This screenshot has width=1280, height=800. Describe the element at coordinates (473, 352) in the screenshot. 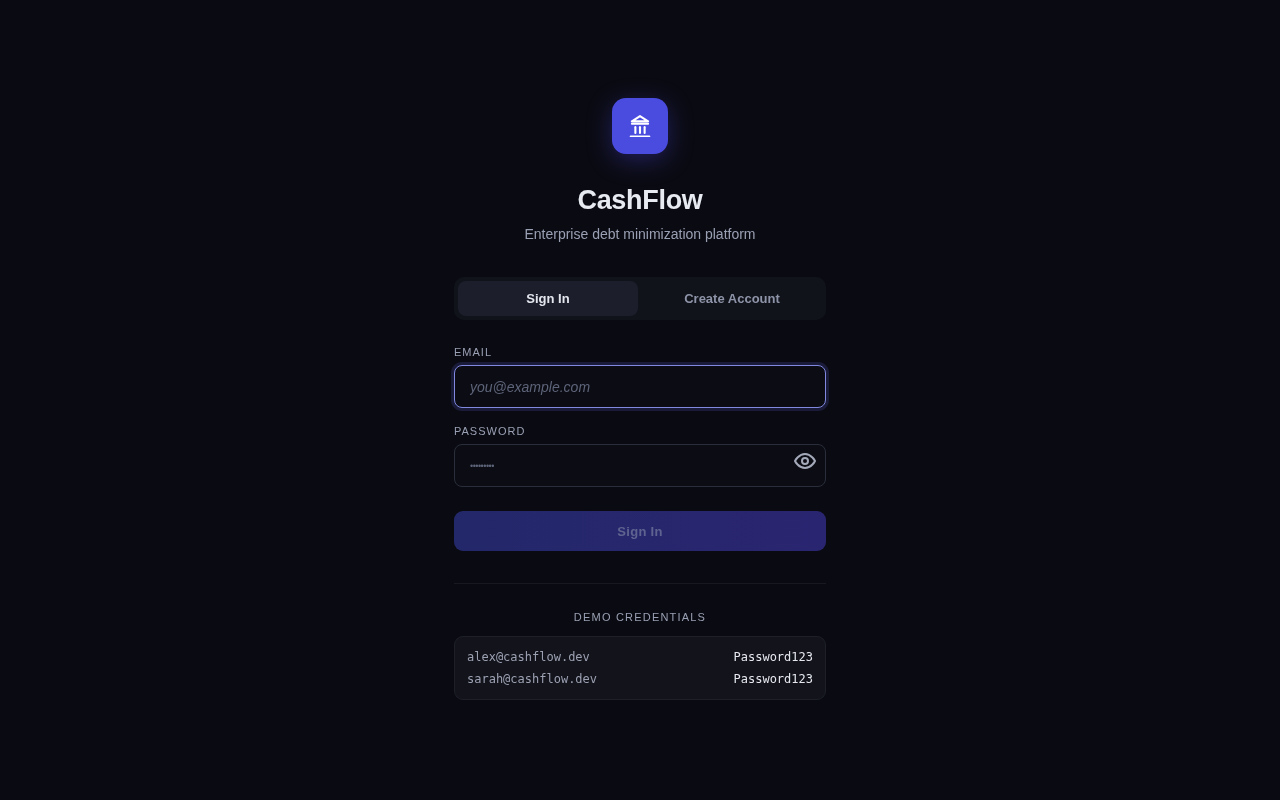

I see `field-label: EMAIL` at that location.